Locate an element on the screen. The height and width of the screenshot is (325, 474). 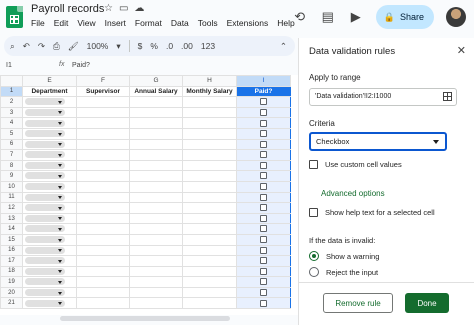
menu-tools: Tools is located at coordinates (208, 23).